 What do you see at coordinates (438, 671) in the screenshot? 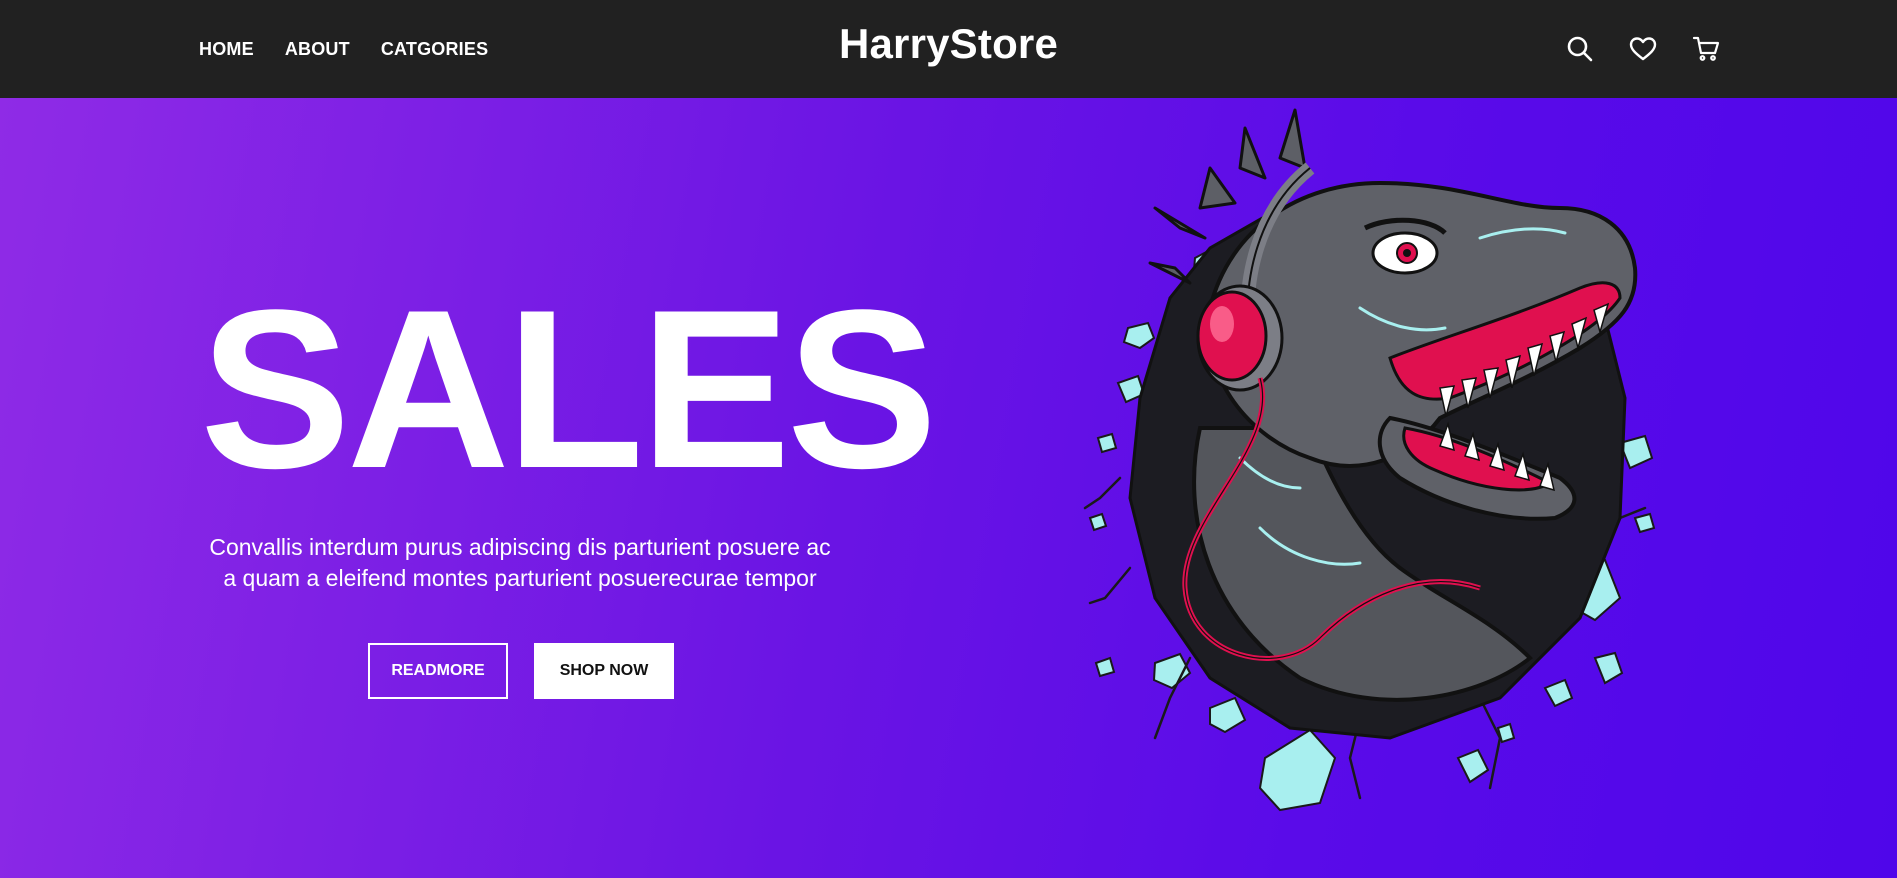
I see `readmore-button: READMORE` at bounding box center [438, 671].